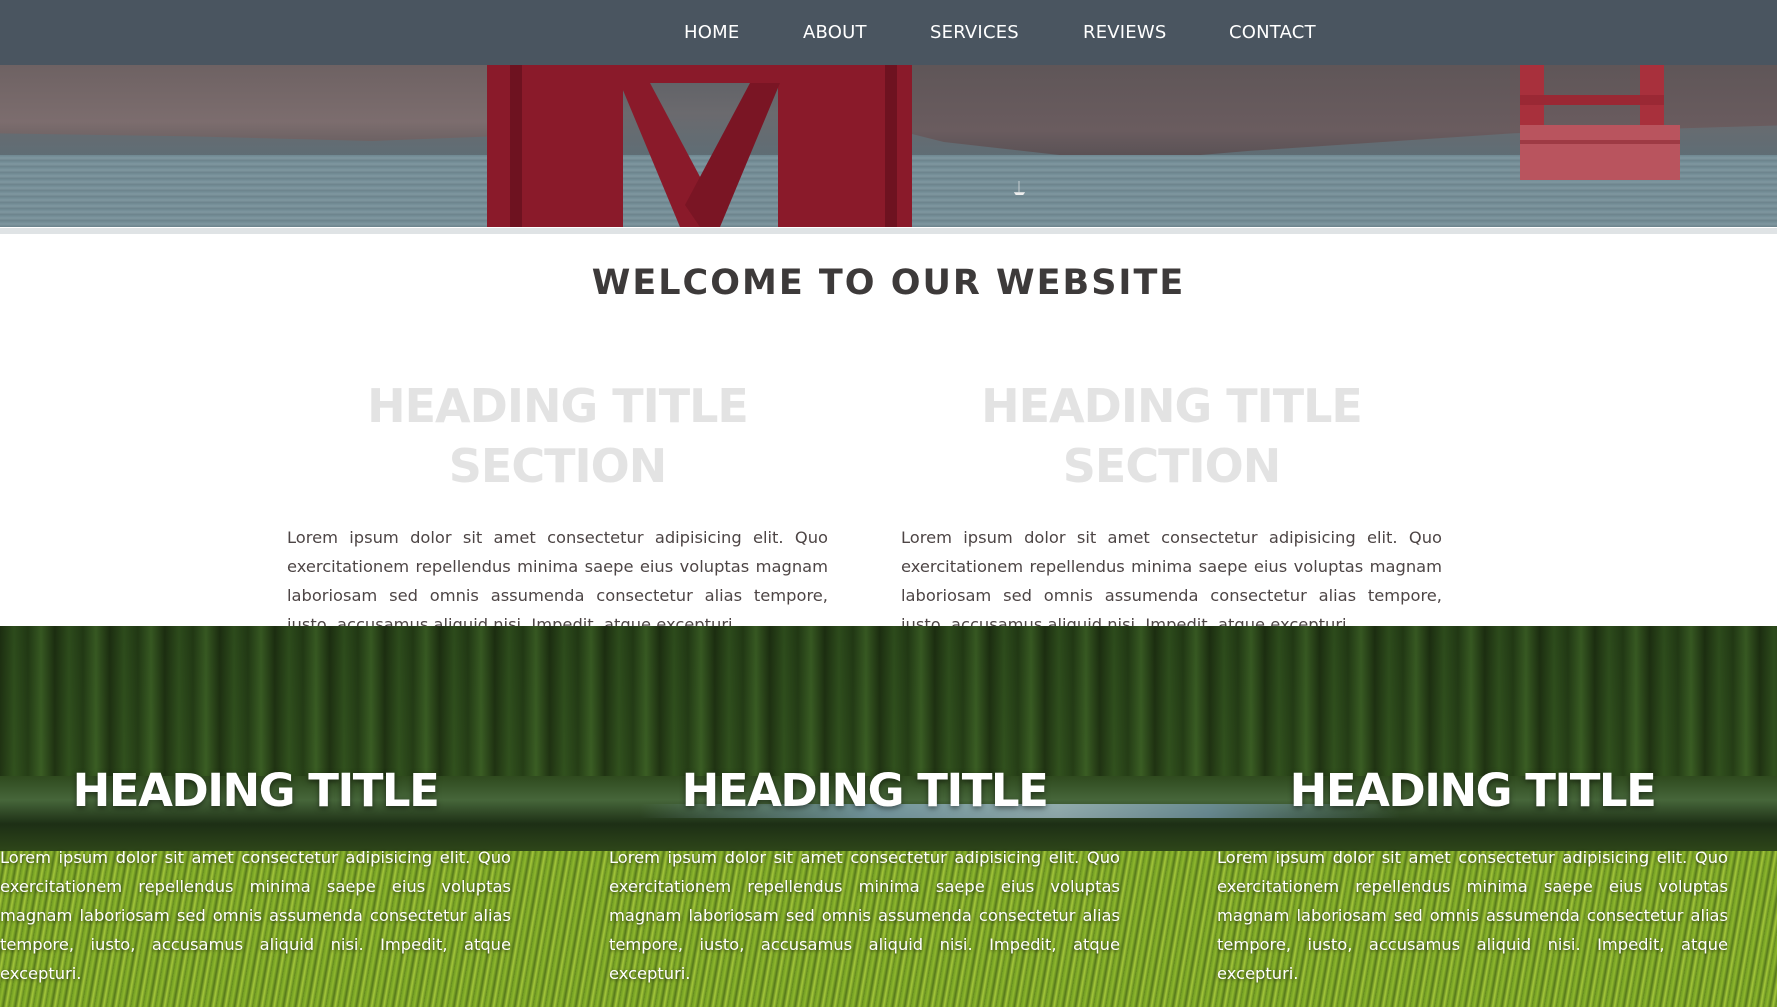 Image resolution: width=1777 pixels, height=1007 pixels. What do you see at coordinates (974, 32) in the screenshot?
I see `nav-services-link: SERVICES` at bounding box center [974, 32].